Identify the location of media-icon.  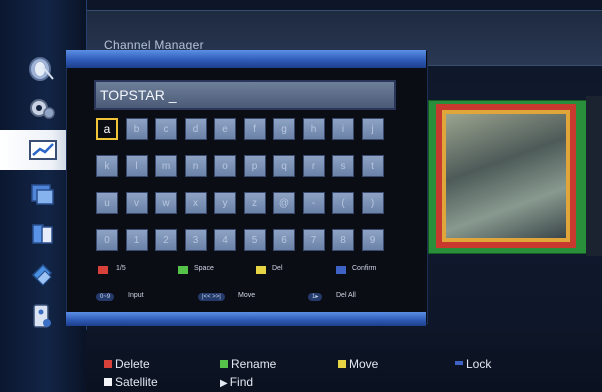
(42, 194).